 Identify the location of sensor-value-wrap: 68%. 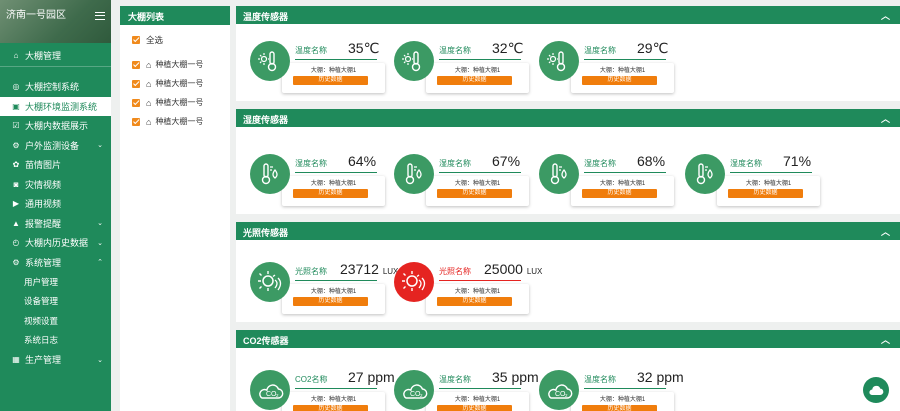
(651, 161).